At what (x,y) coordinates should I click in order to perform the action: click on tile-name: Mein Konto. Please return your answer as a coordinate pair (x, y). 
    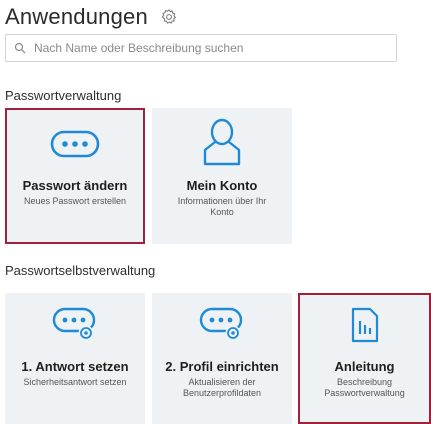
    Looking at the image, I should click on (222, 185).